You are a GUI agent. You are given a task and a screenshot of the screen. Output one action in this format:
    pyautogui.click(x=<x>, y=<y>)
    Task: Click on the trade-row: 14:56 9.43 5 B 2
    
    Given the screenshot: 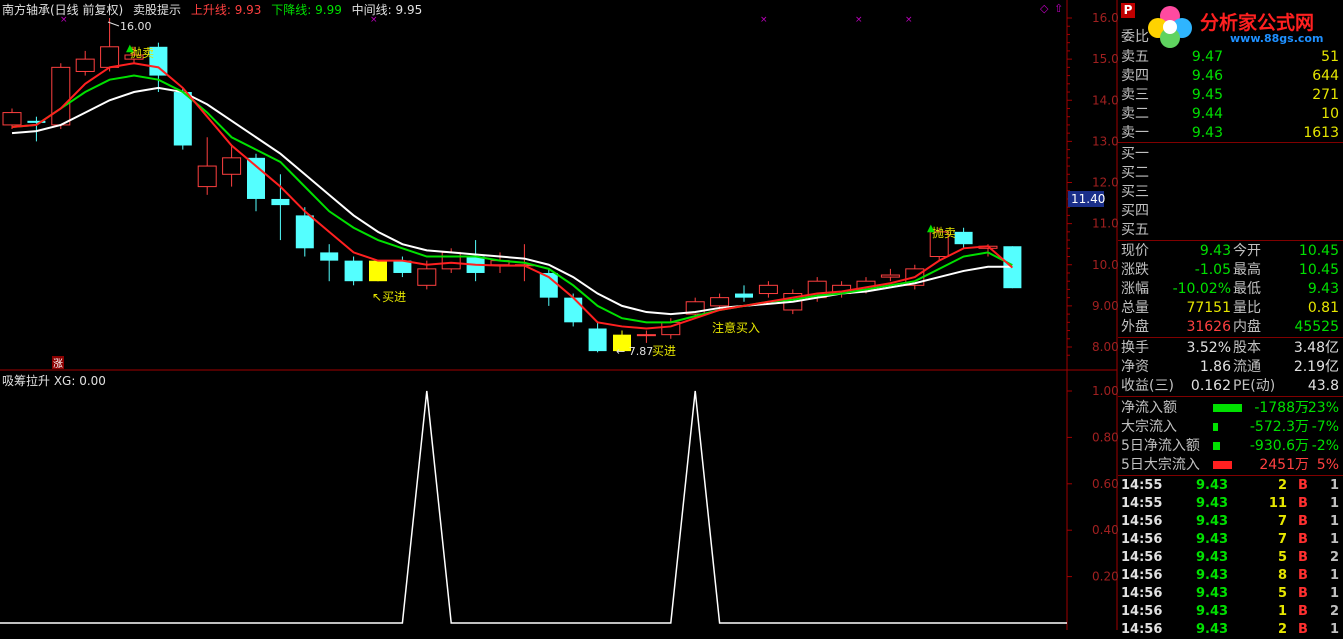 What is the action you would take?
    pyautogui.click(x=1230, y=558)
    